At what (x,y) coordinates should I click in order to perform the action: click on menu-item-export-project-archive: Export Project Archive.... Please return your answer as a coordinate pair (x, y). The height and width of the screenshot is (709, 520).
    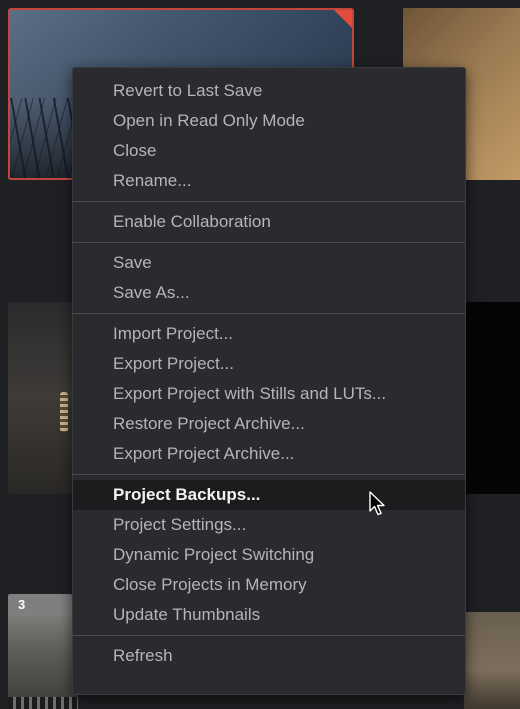
    Looking at the image, I should click on (269, 454).